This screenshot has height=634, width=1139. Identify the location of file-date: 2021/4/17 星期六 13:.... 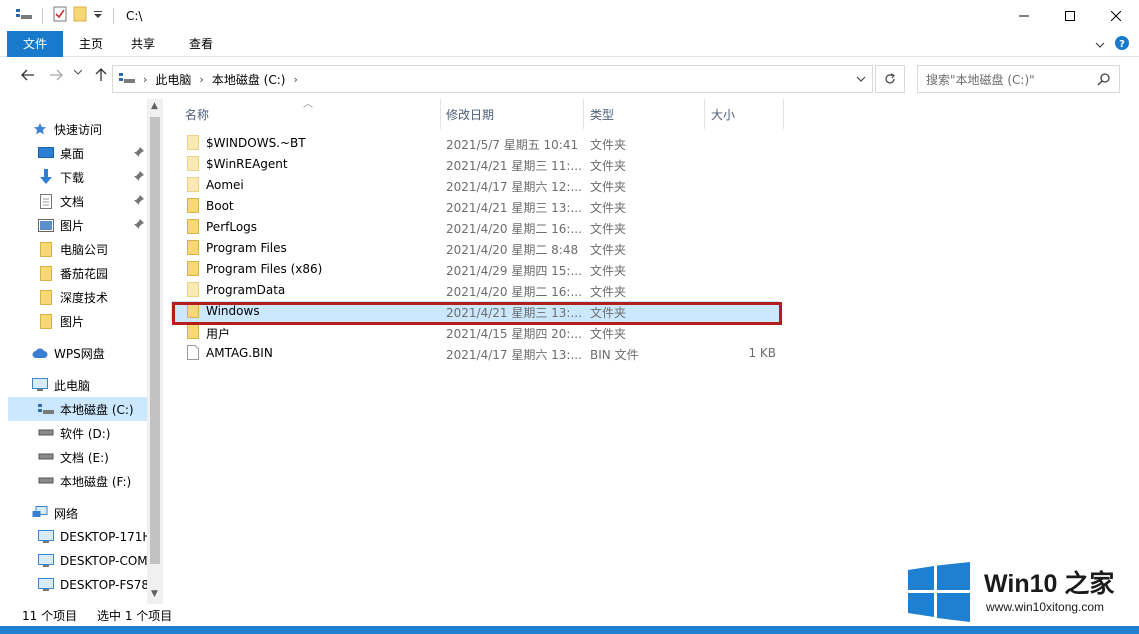
(514, 355).